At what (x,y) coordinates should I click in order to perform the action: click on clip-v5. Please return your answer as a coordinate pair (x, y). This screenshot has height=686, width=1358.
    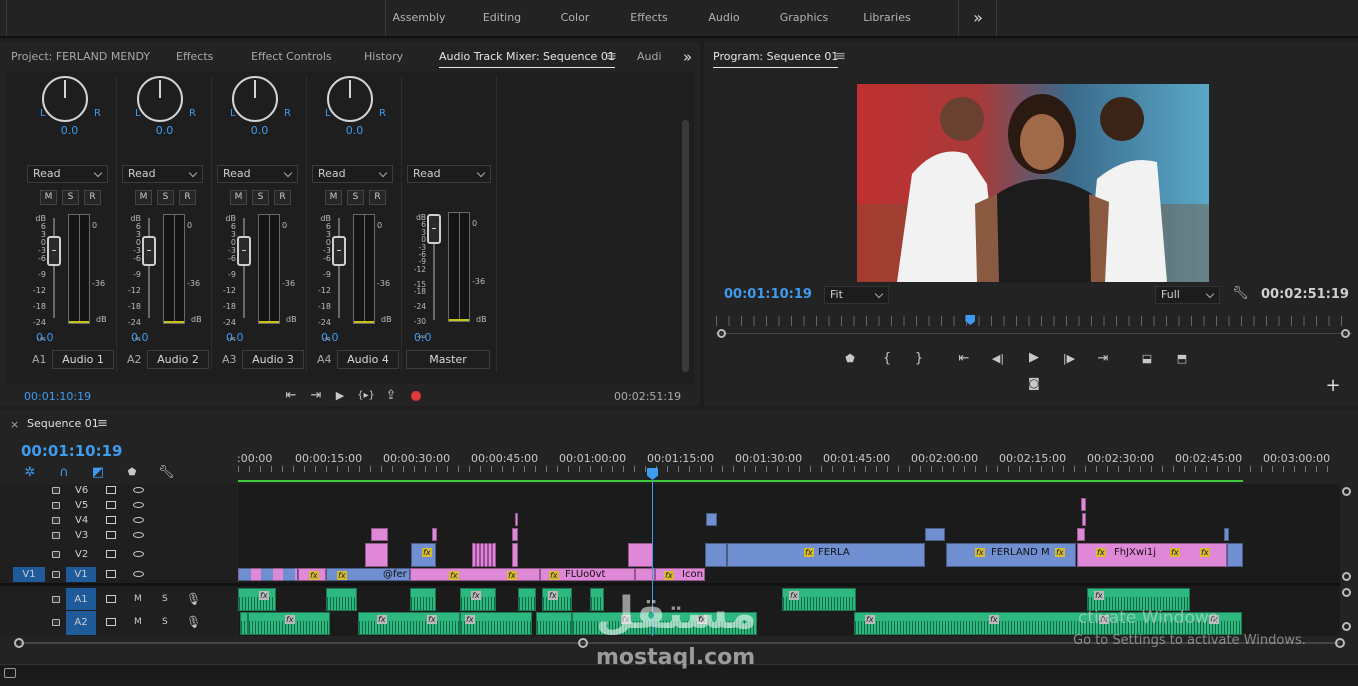
    Looking at the image, I should click on (1083, 504).